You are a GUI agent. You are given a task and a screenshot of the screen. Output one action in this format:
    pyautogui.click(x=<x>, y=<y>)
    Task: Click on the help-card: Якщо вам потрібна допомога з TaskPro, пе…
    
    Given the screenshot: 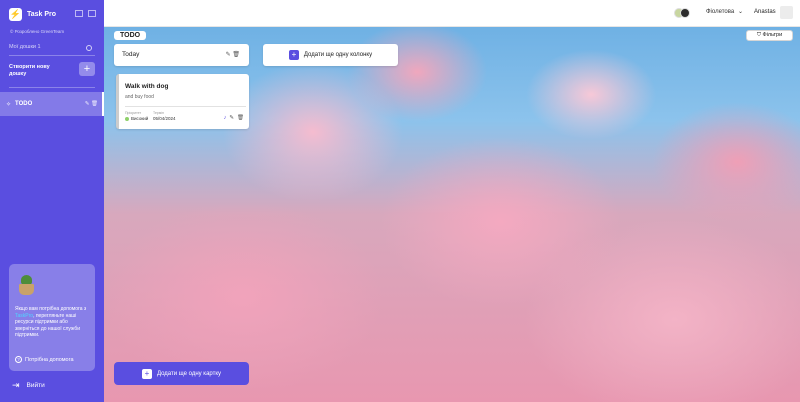 What is the action you would take?
    pyautogui.click(x=52, y=317)
    